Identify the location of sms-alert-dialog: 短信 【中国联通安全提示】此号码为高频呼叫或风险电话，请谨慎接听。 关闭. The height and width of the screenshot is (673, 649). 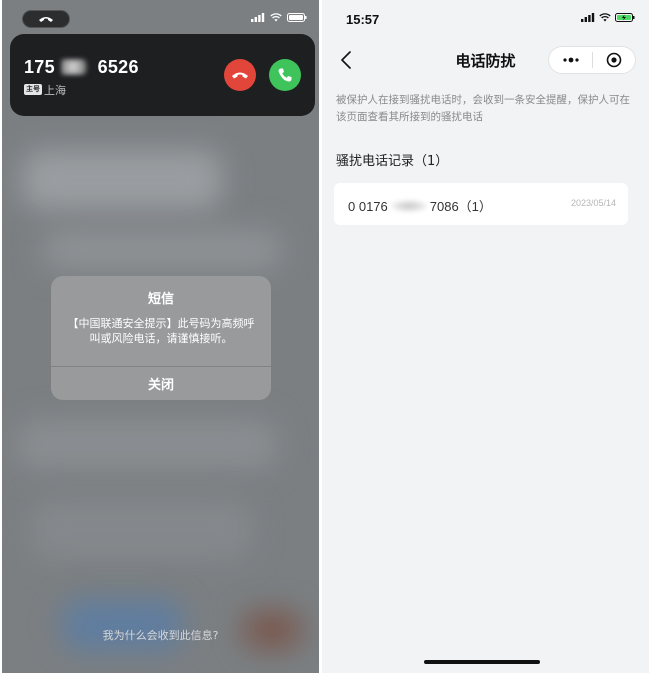
(161, 338).